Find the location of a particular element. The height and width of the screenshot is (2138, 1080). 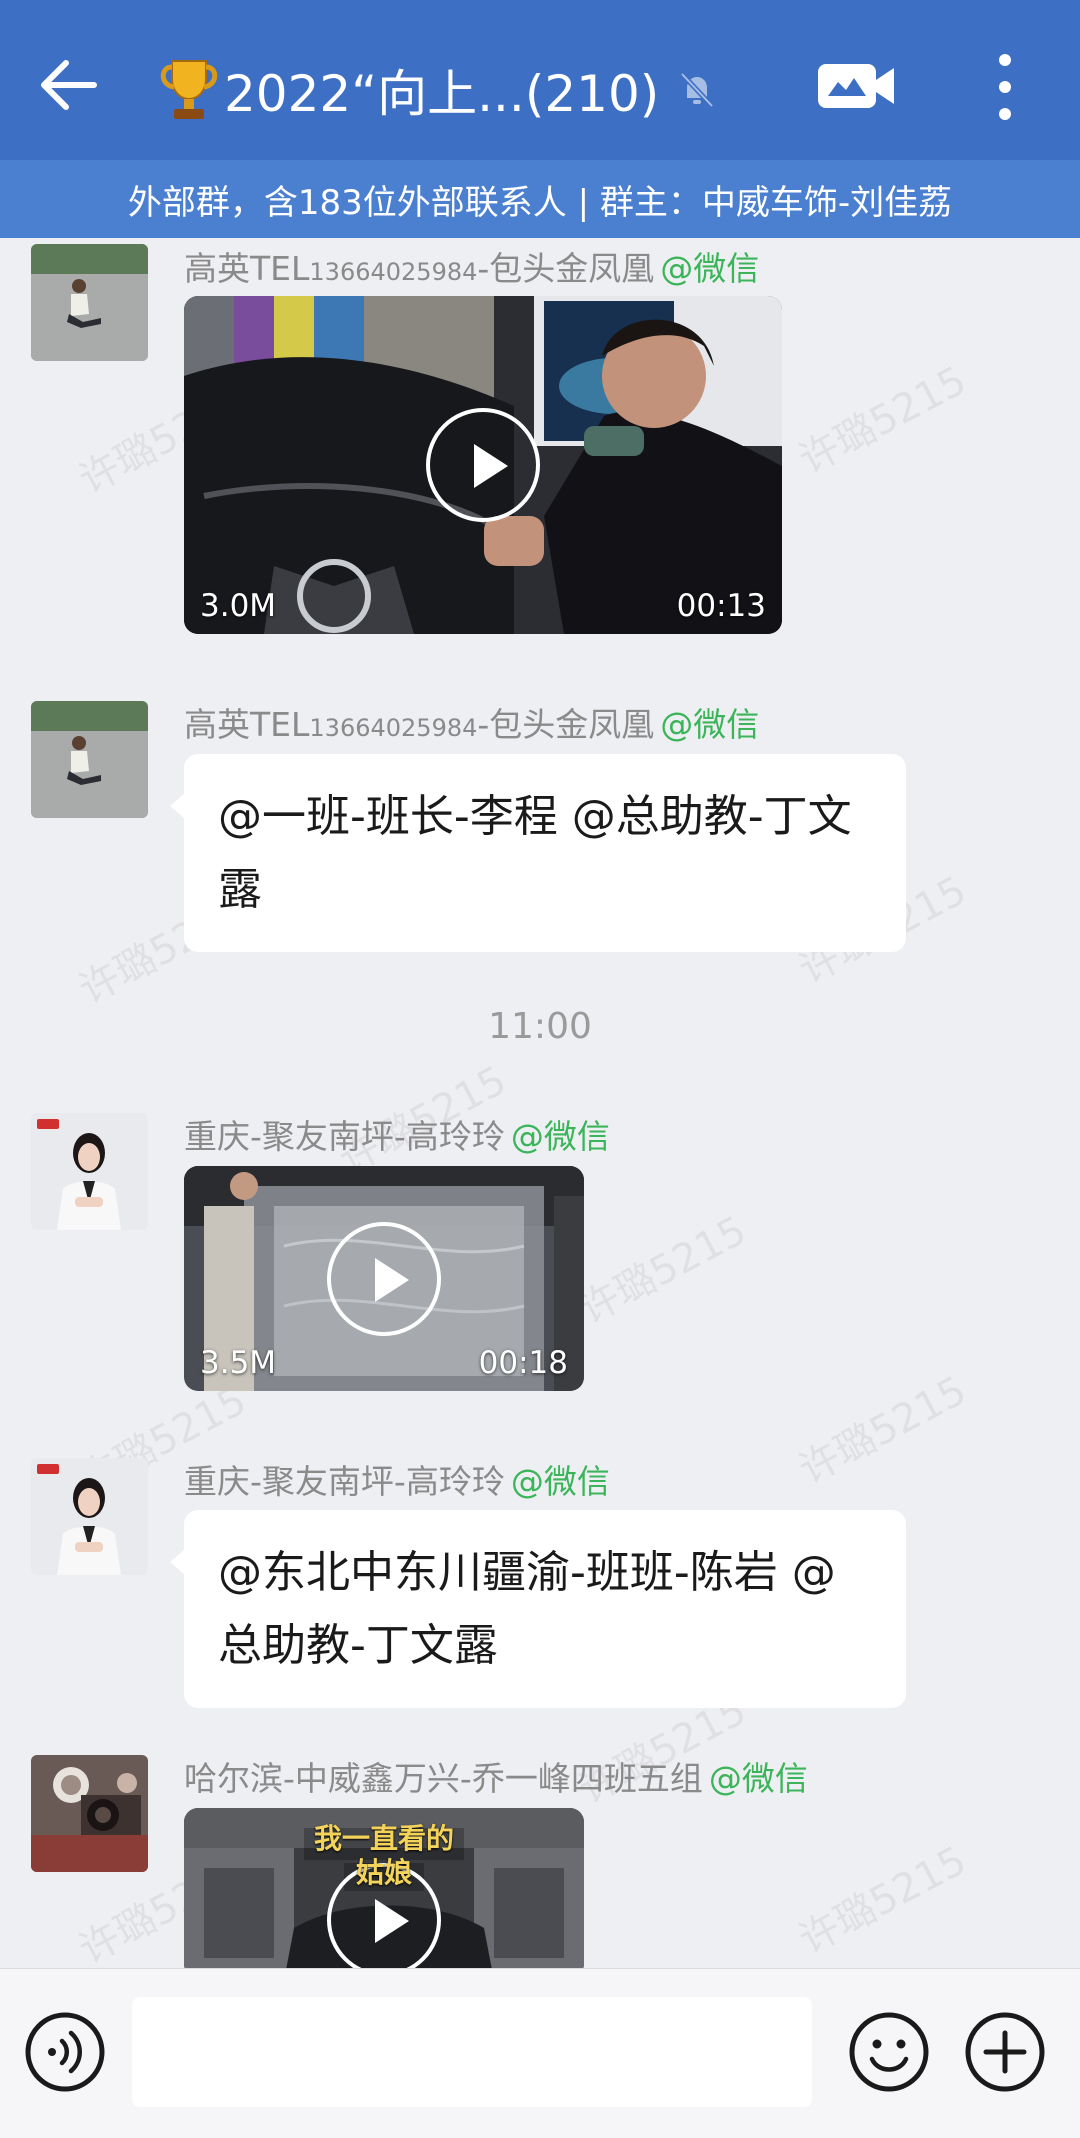

video-duration: 00:13 is located at coordinates (721, 606).